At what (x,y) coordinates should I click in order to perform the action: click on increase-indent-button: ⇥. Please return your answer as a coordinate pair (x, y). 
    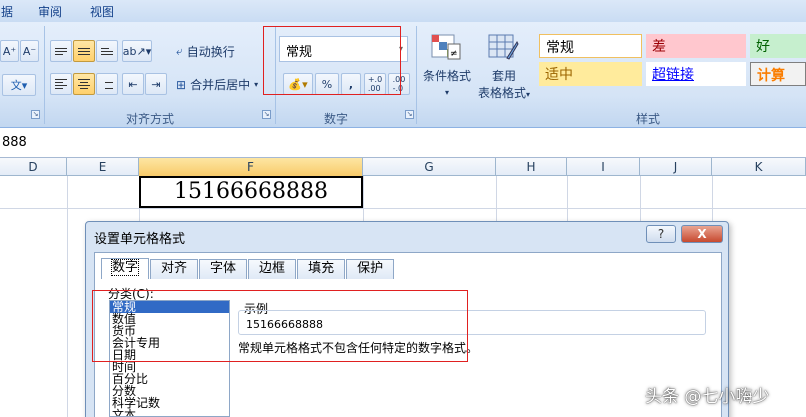
    Looking at the image, I should click on (156, 84).